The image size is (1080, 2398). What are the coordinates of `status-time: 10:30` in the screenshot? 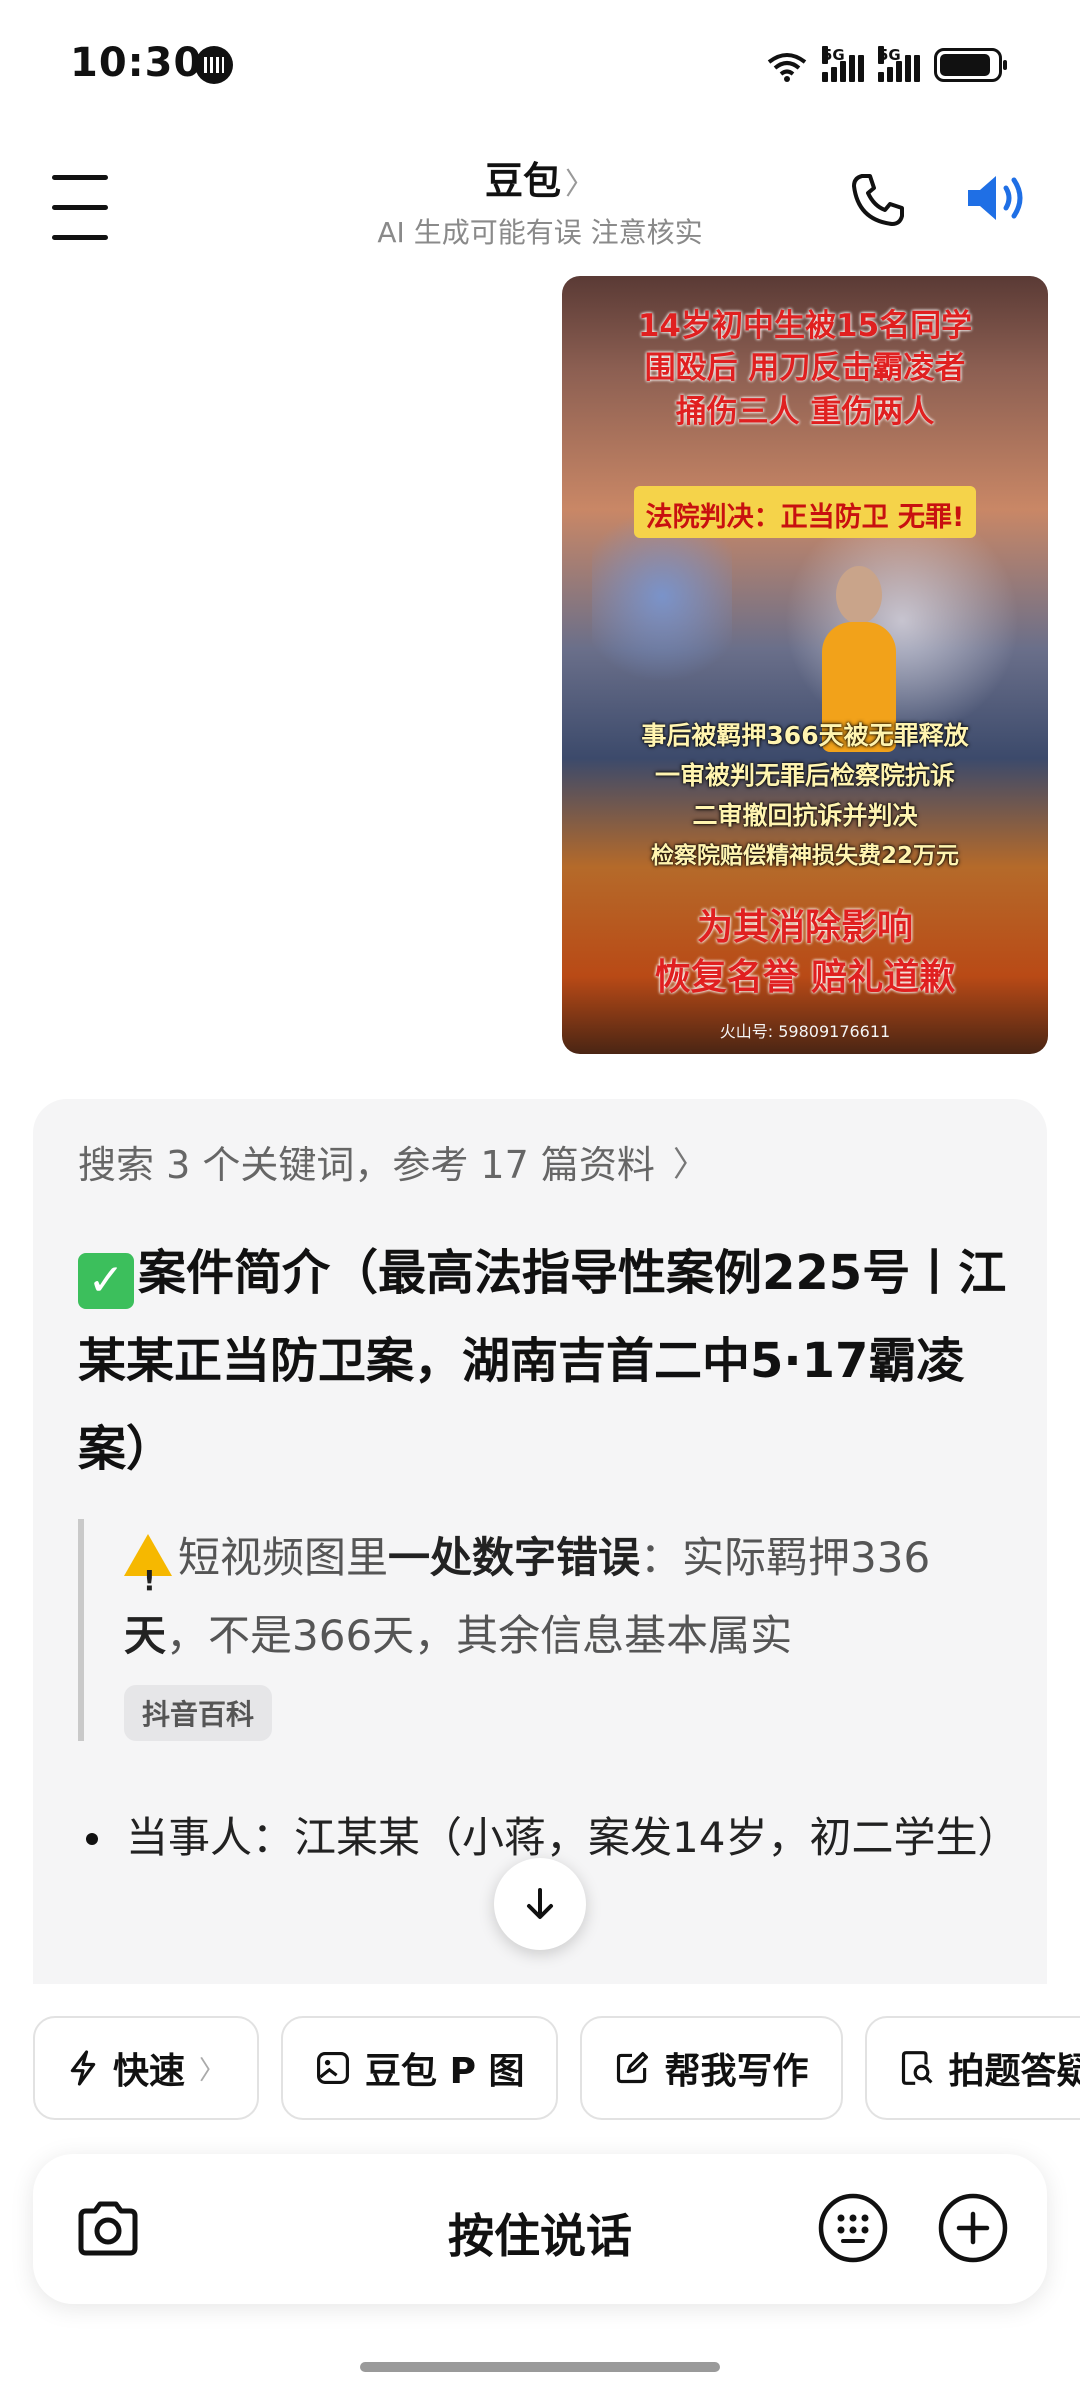 It's located at (136, 63).